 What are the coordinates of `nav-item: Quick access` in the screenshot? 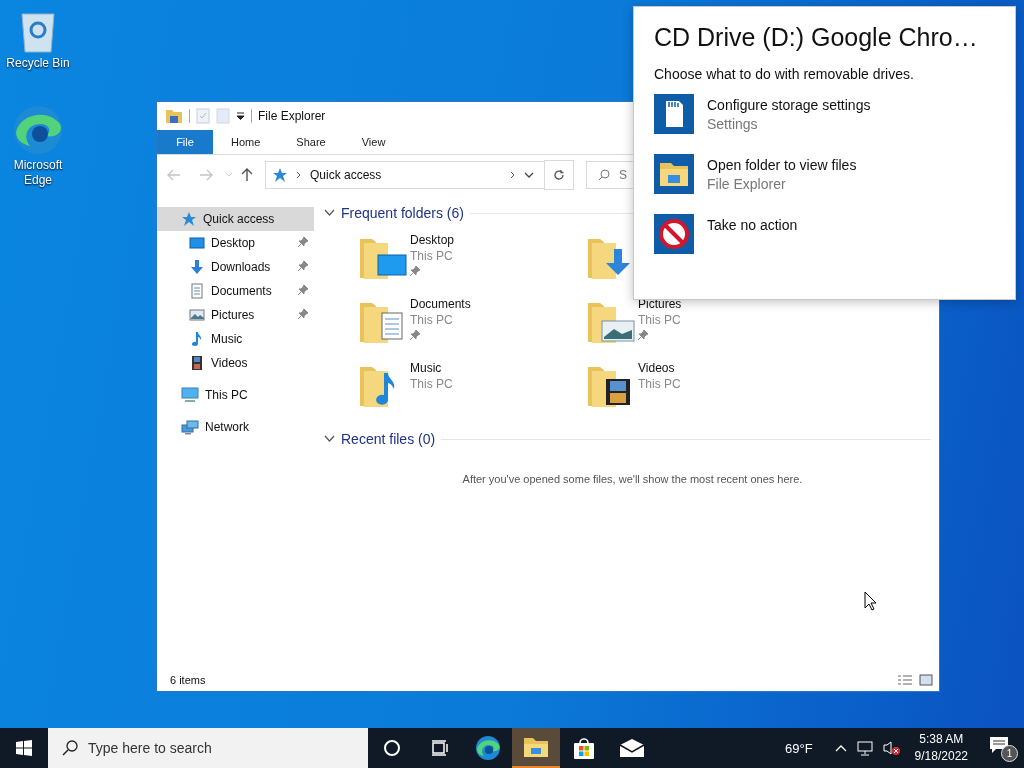 It's located at (235, 219).